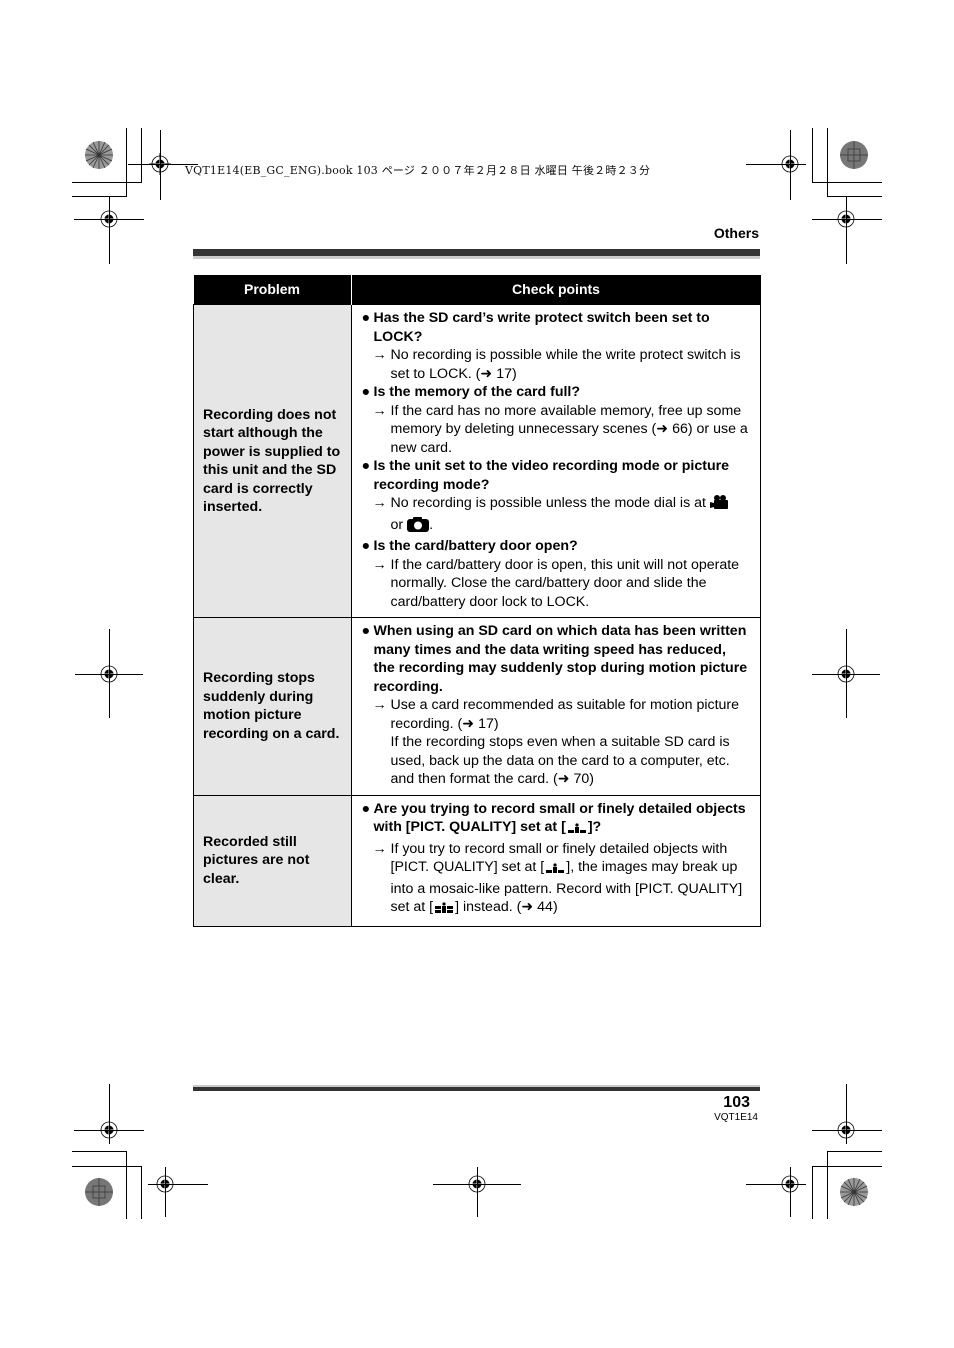 This screenshot has height=1348, width=954. I want to click on quality-fine-icon, so click(444, 910).